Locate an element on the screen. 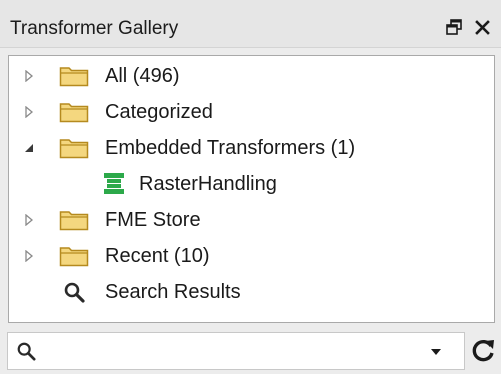  tree-item-embedded-transformers: Embedded Transformers (1) is located at coordinates (251, 148).